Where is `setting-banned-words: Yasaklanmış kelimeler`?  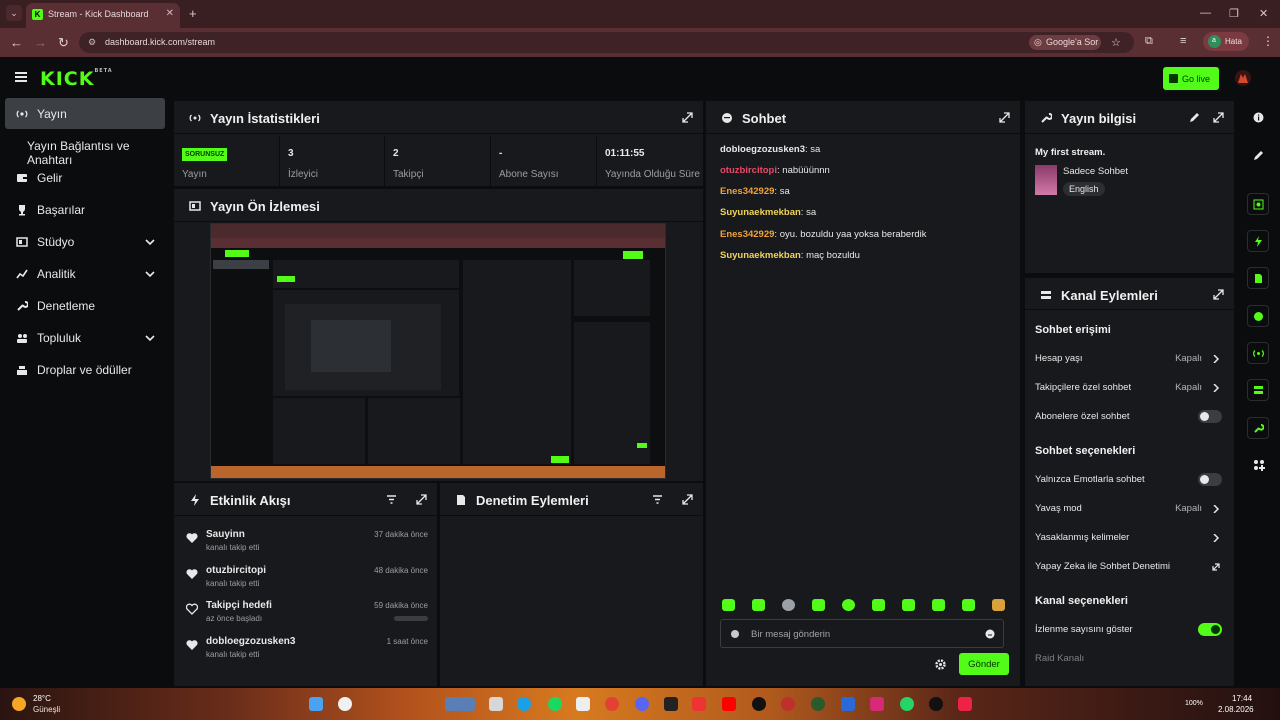 setting-banned-words: Yasaklanmış kelimeler is located at coordinates (1129, 541).